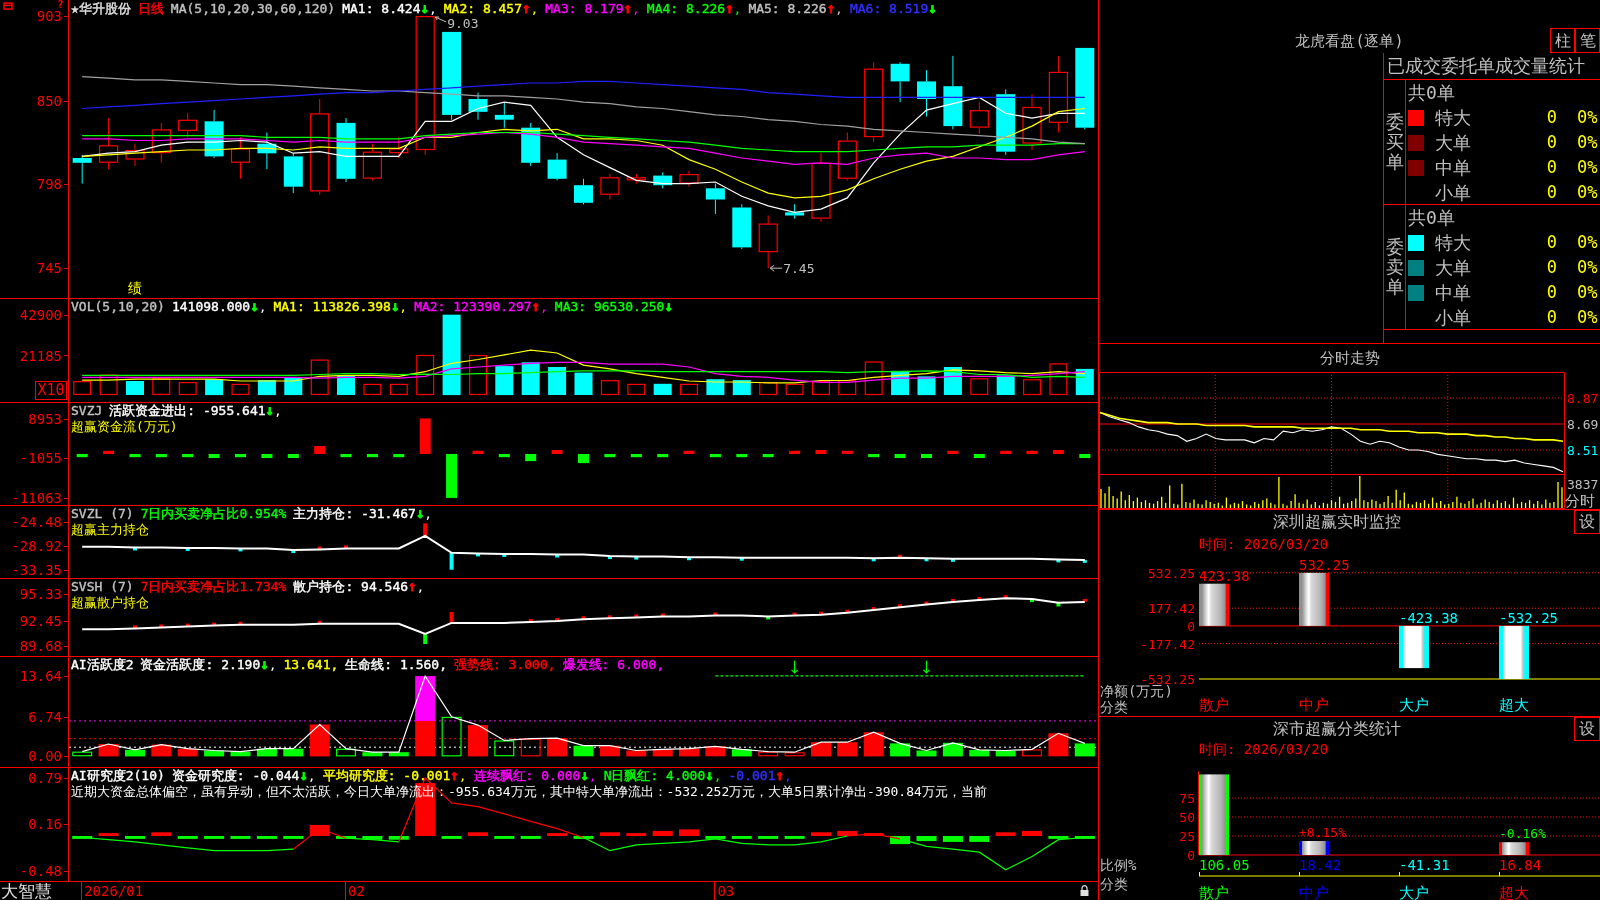  I want to click on legend-text: 7日内买卖净占比0.954%, so click(213, 513).